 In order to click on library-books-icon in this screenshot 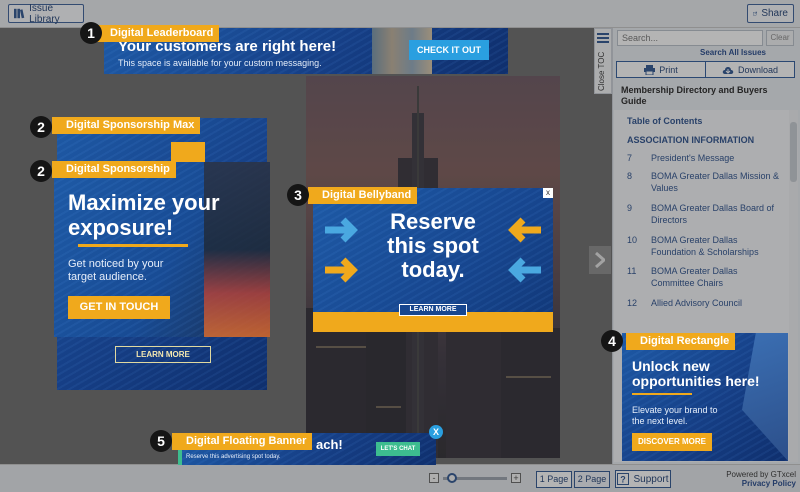, I will do `click(19, 13)`.